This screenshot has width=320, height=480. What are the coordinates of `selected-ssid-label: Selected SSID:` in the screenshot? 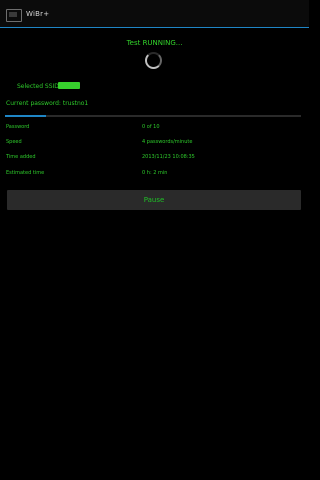 It's located at (39, 86).